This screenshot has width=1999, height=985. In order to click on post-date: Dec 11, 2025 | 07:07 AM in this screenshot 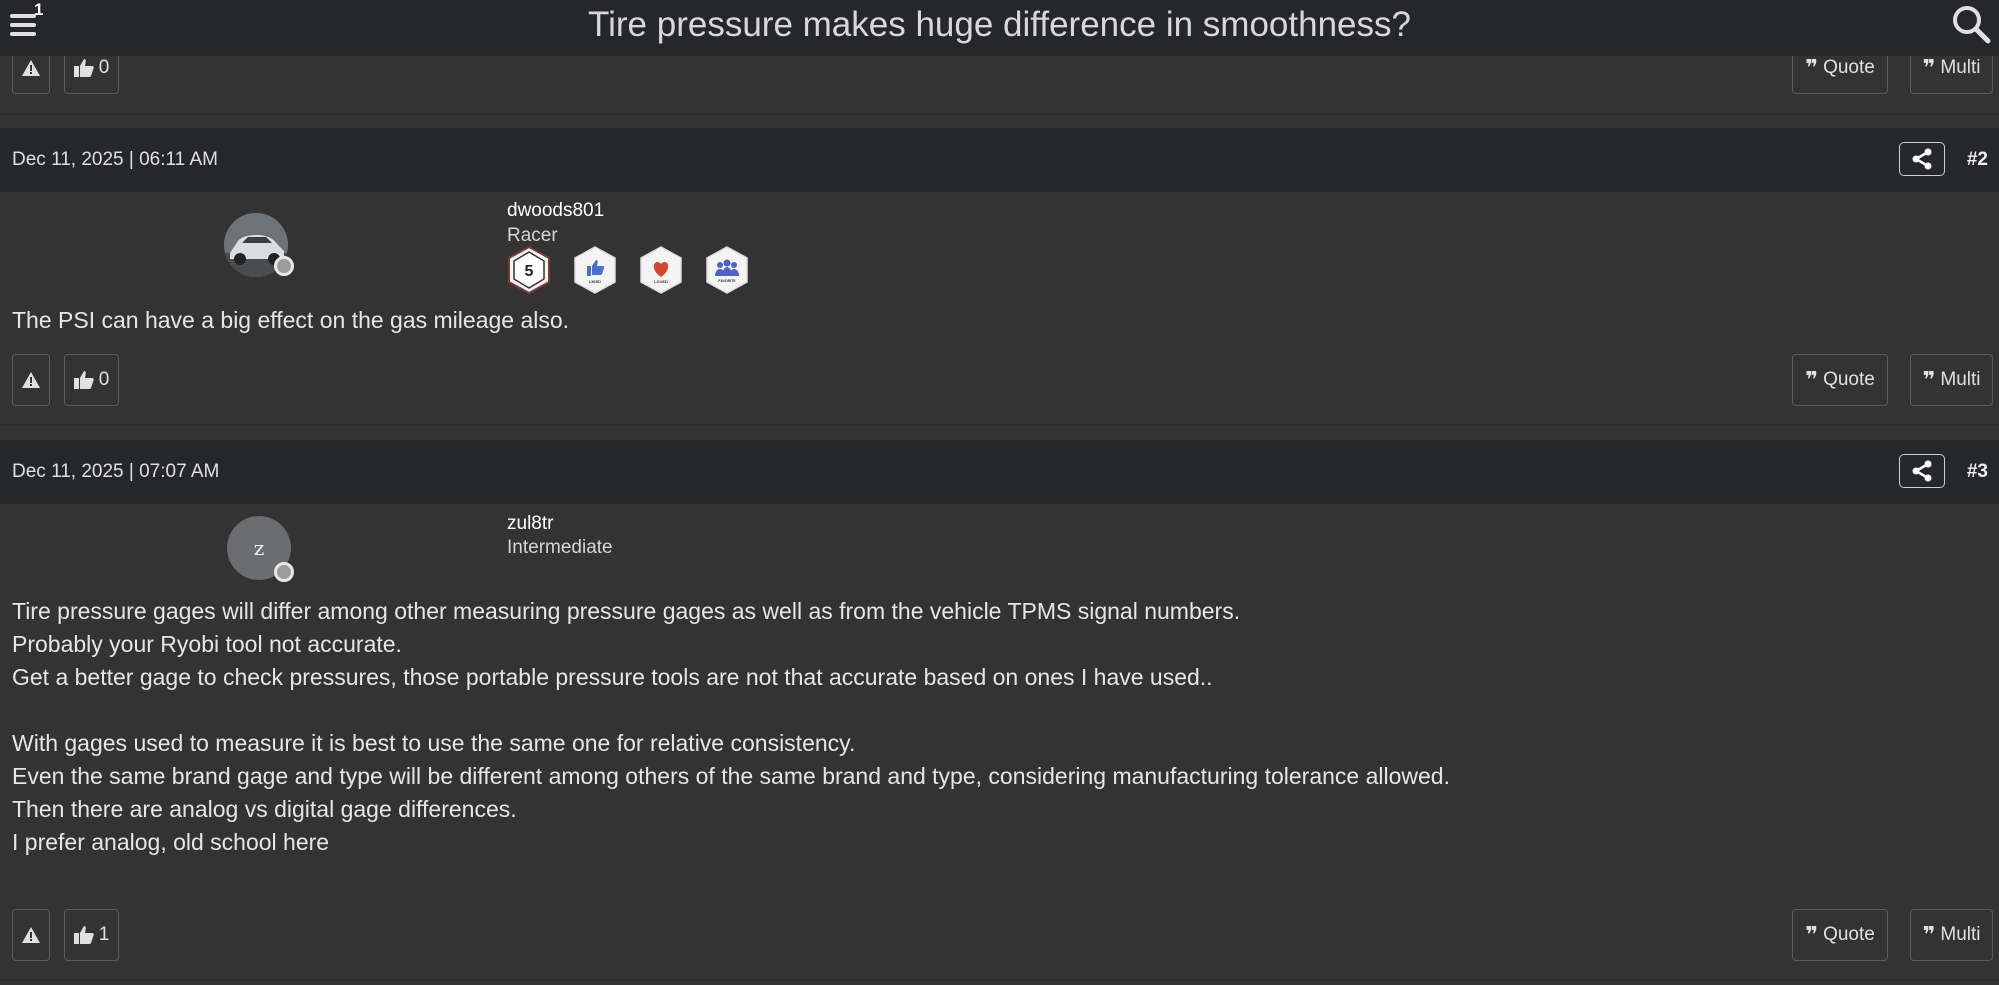, I will do `click(116, 471)`.